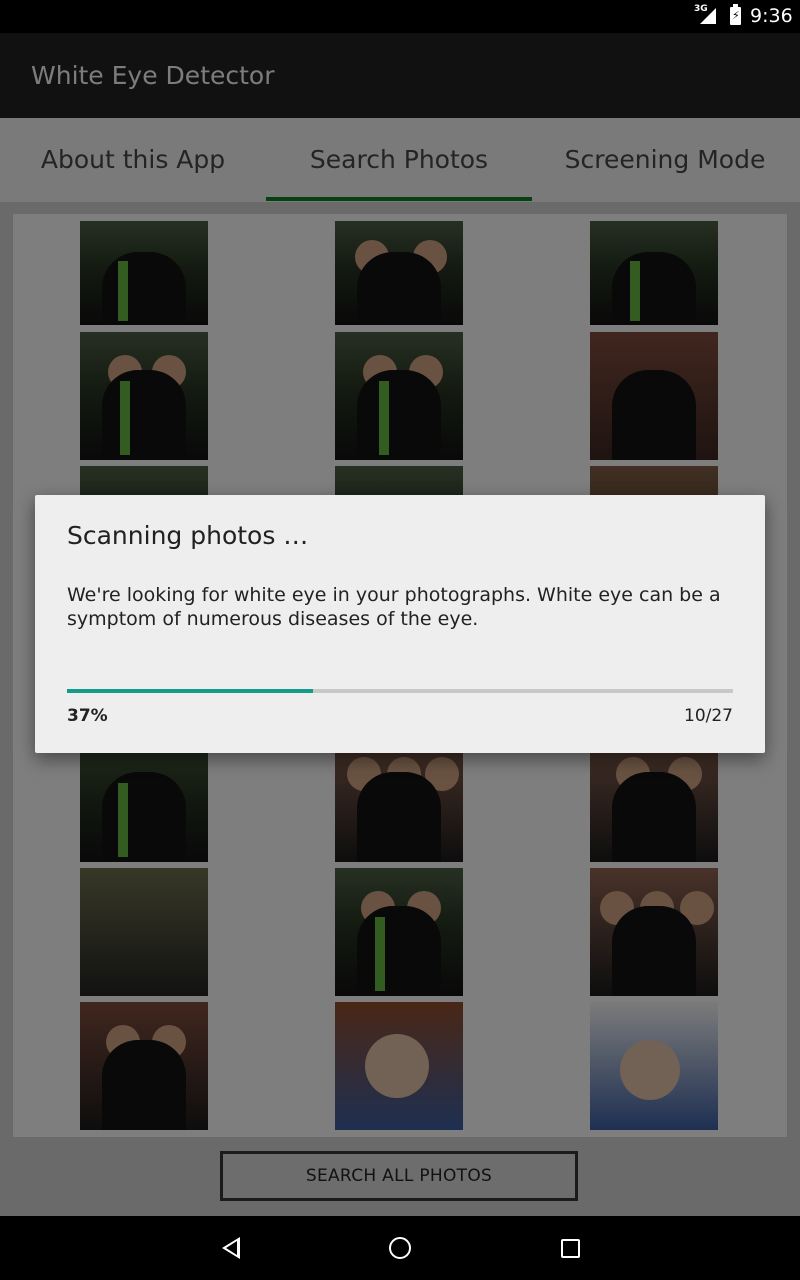  I want to click on progress-bar, so click(400, 691).